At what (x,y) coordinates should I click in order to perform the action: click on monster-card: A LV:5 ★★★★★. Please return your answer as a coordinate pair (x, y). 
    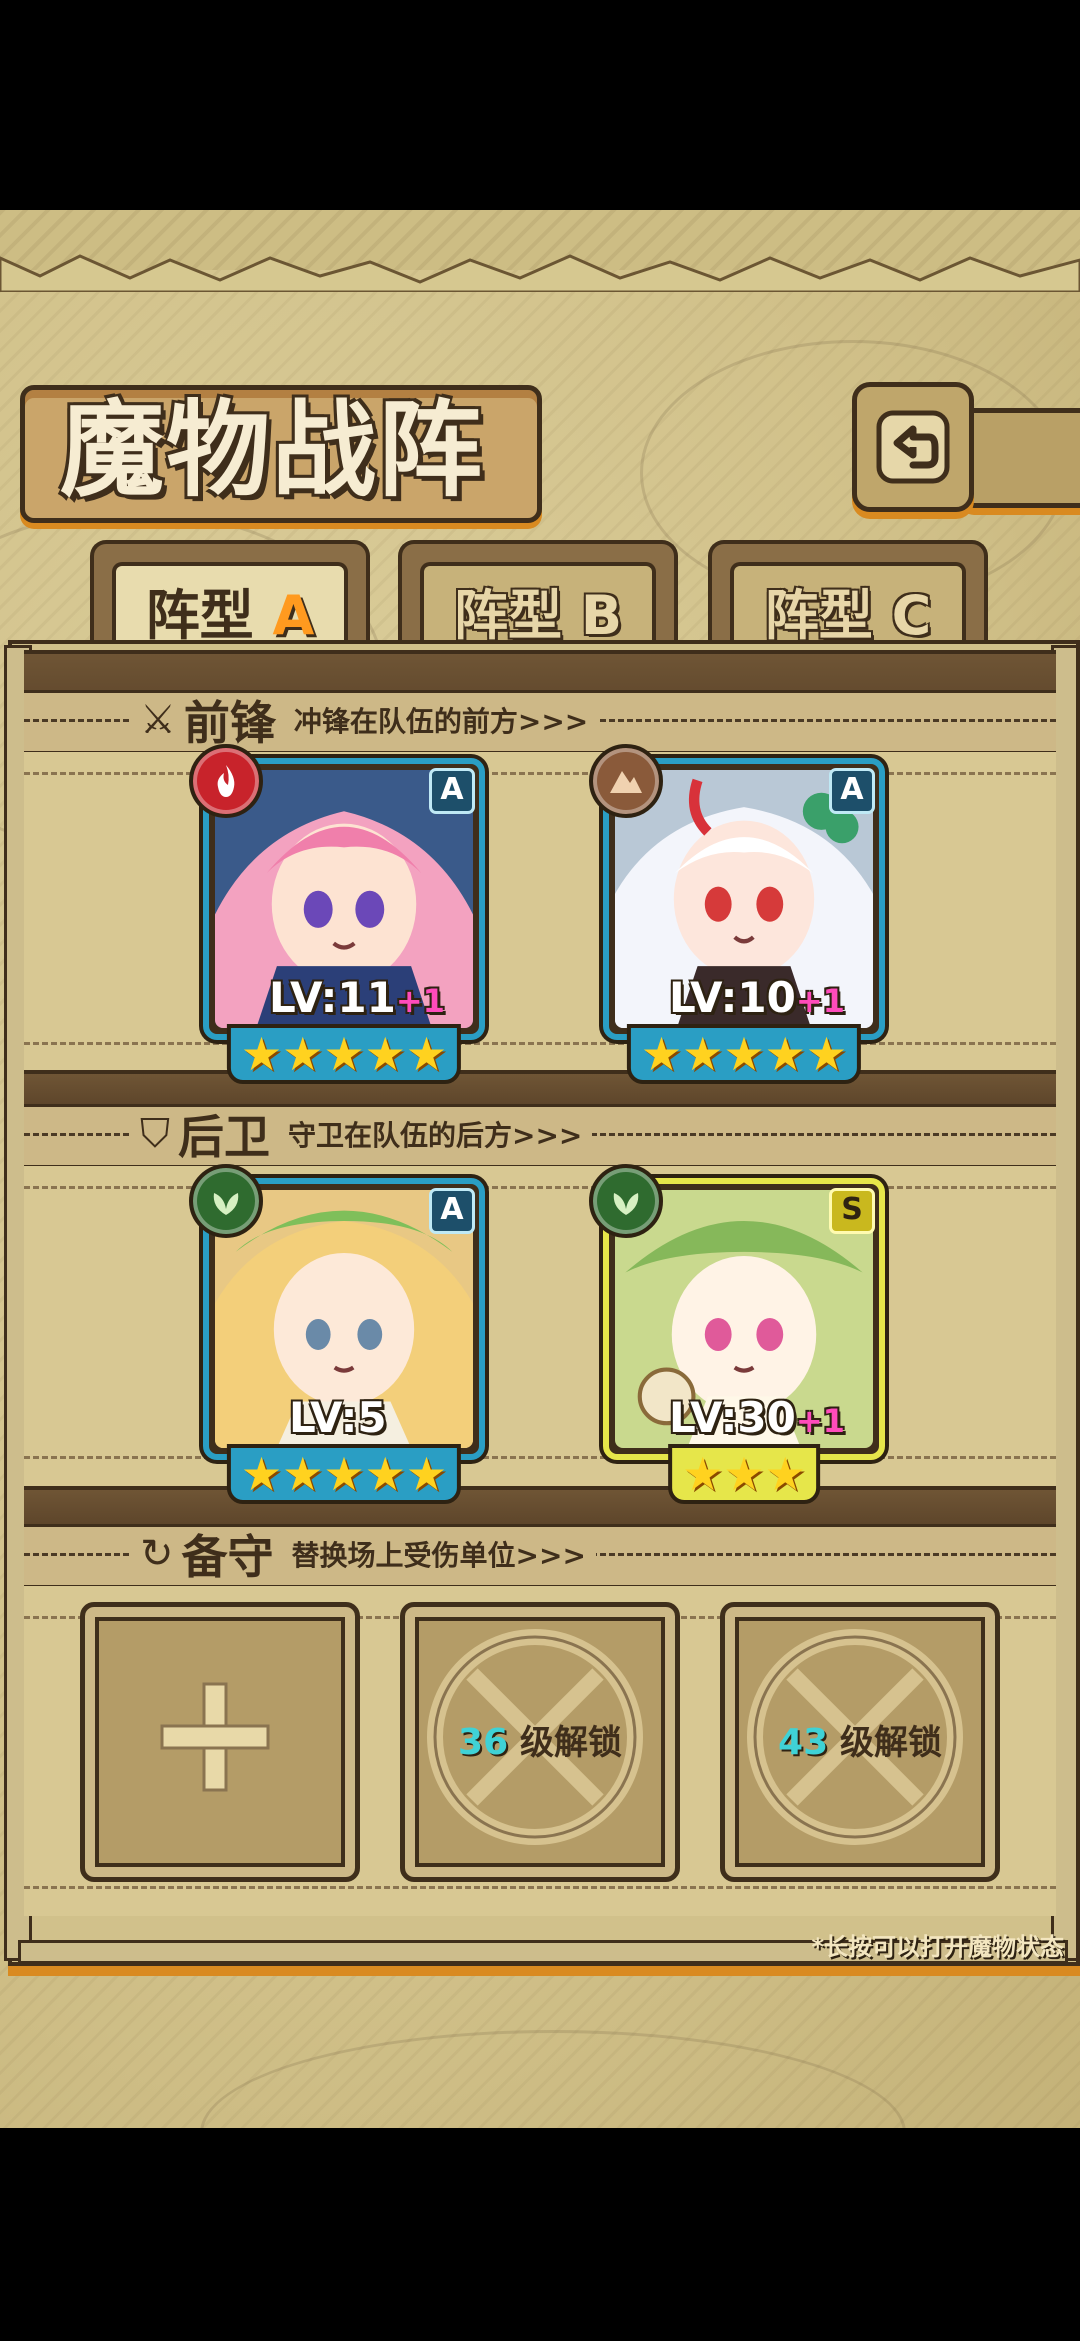
    Looking at the image, I should click on (337, 1334).